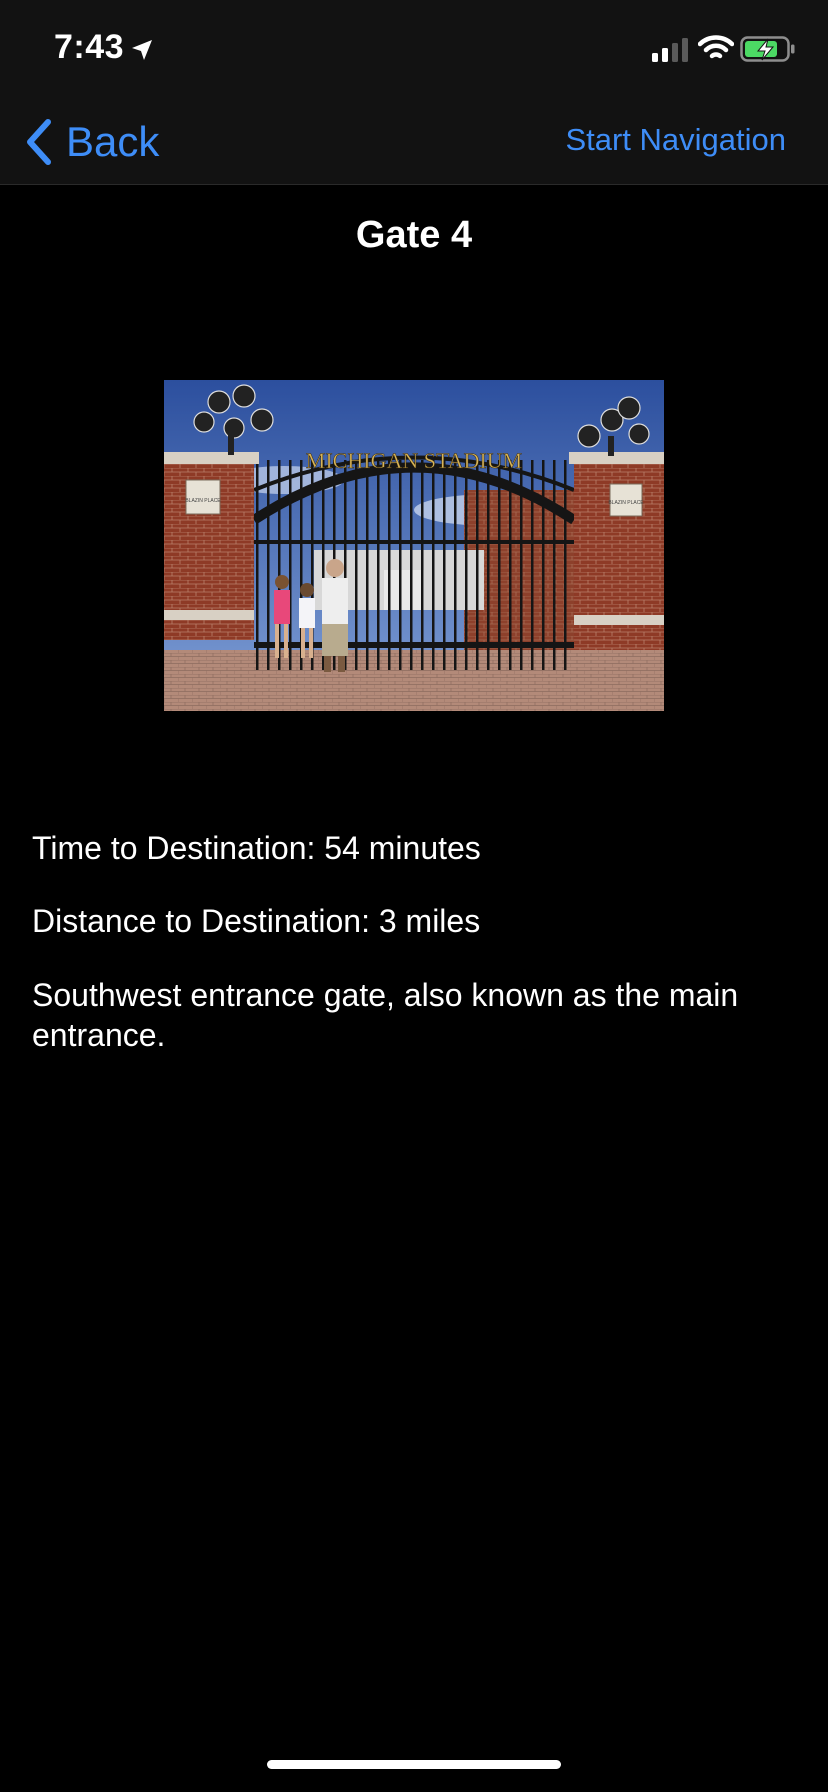 This screenshot has height=1792, width=828. What do you see at coordinates (670, 50) in the screenshot?
I see `cellular-signal-icon` at bounding box center [670, 50].